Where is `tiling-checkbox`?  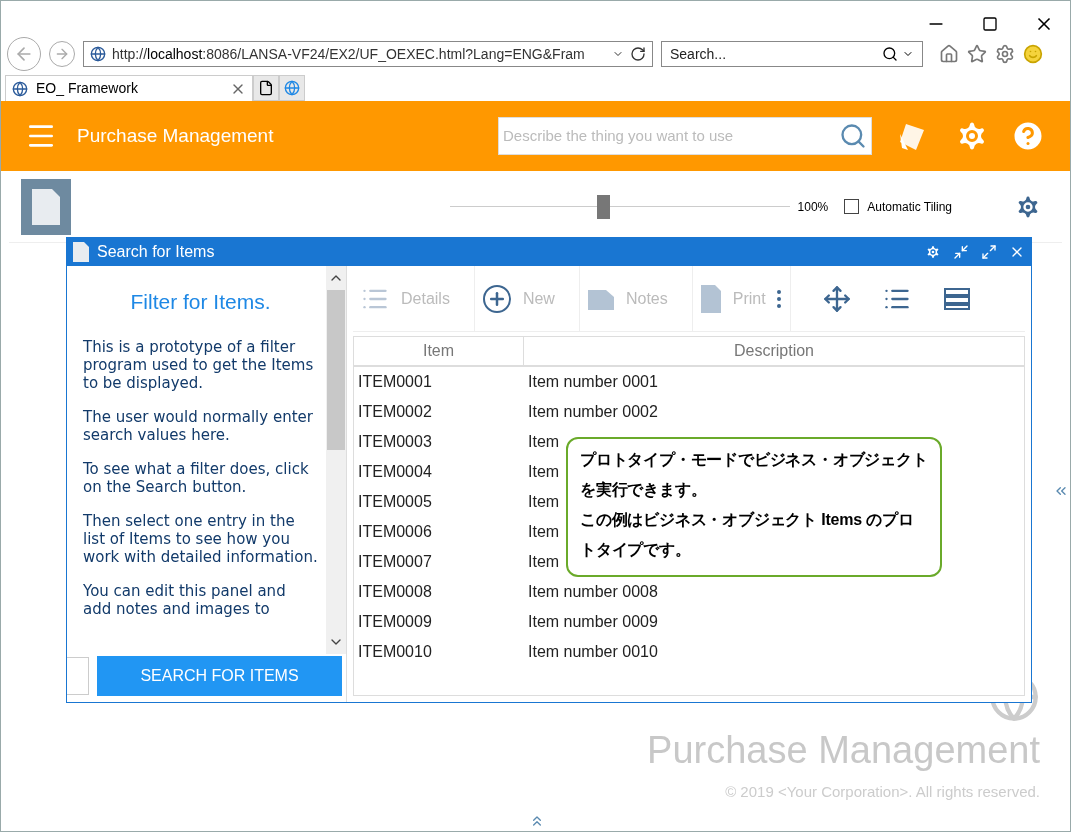
tiling-checkbox is located at coordinates (852, 206).